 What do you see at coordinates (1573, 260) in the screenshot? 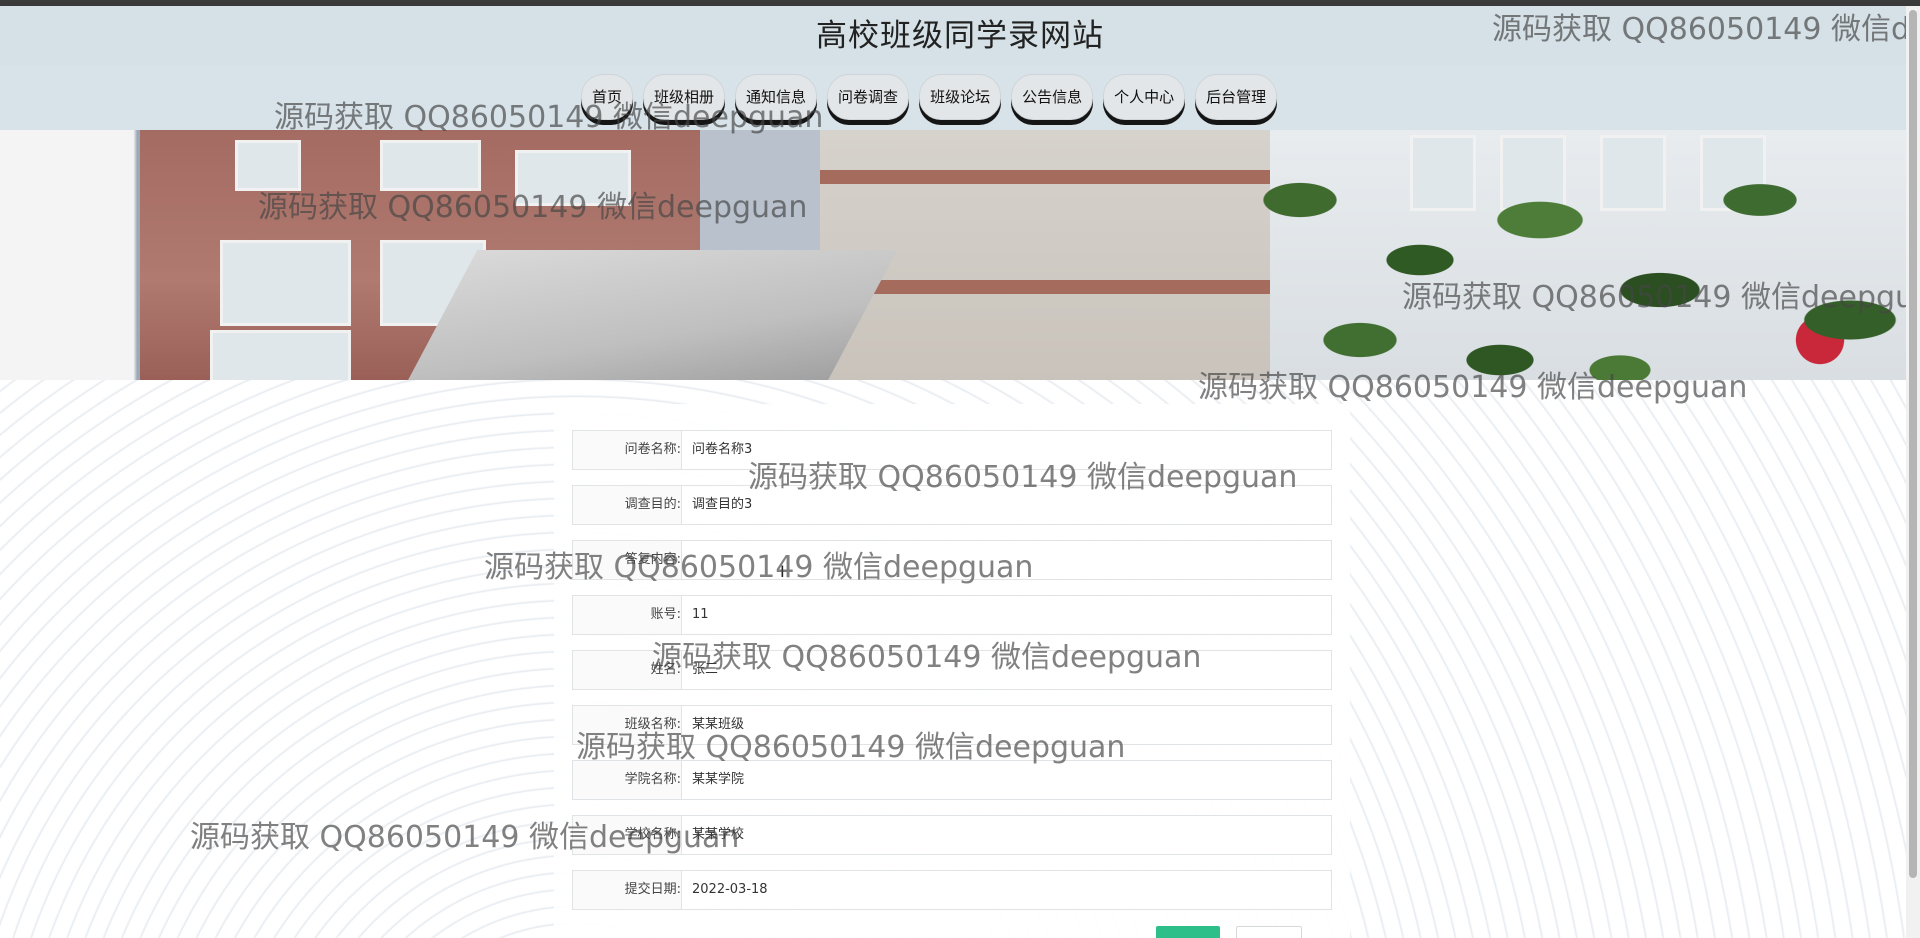
I see `banner-foliage` at bounding box center [1573, 260].